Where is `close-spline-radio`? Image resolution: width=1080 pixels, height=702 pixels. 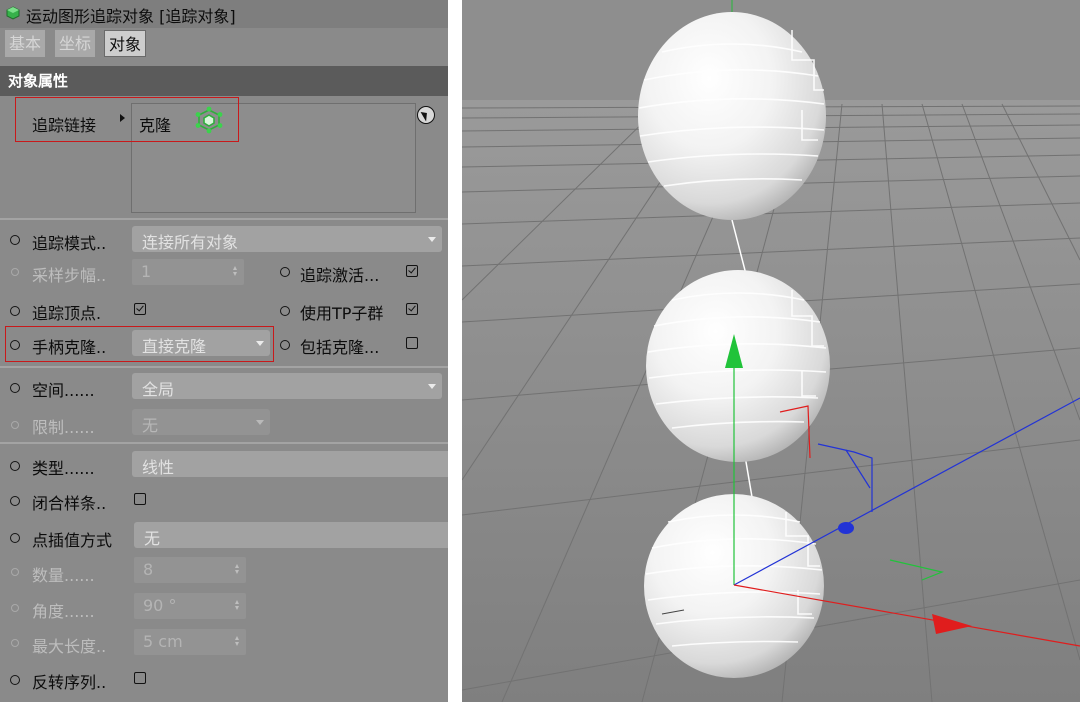 close-spline-radio is located at coordinates (15, 501).